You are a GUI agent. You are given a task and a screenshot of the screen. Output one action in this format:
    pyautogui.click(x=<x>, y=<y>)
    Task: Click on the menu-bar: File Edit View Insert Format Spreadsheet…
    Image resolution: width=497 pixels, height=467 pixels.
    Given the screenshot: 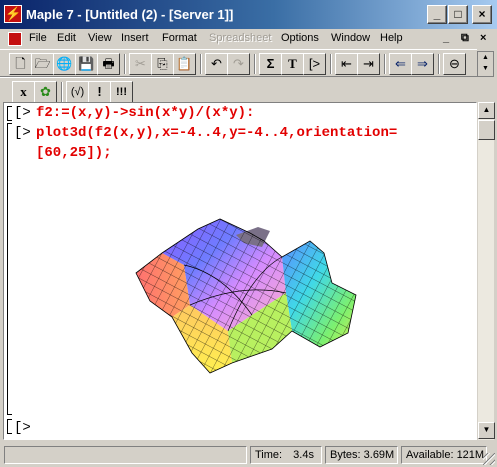 What is the action you would take?
    pyautogui.click(x=248, y=39)
    